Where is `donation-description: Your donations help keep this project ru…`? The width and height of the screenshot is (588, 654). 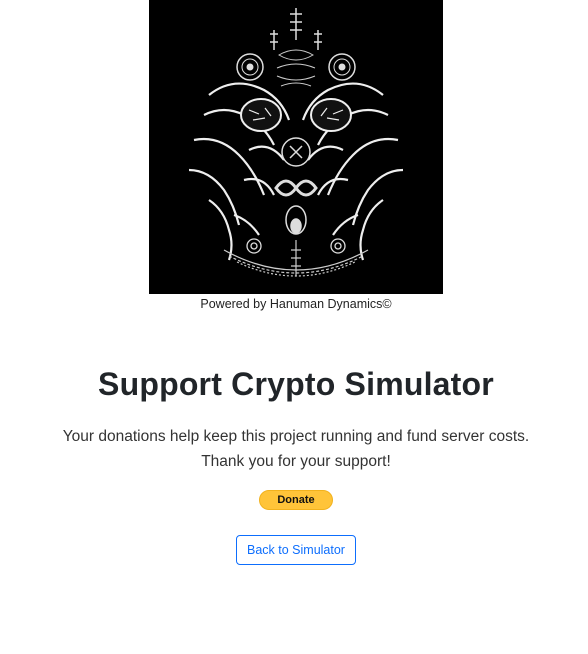
donation-description: Your donations help keep this project ru… is located at coordinates (294, 449).